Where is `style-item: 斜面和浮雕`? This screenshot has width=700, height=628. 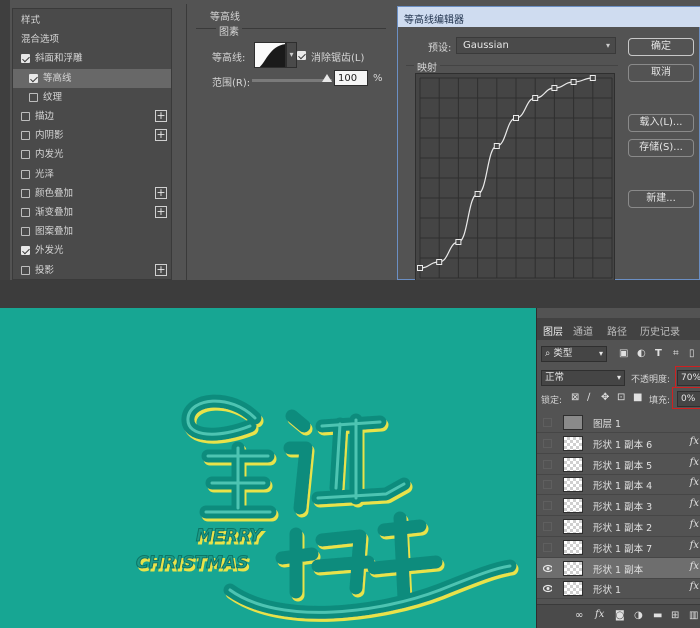
style-item: 斜面和浮雕 is located at coordinates (92, 58).